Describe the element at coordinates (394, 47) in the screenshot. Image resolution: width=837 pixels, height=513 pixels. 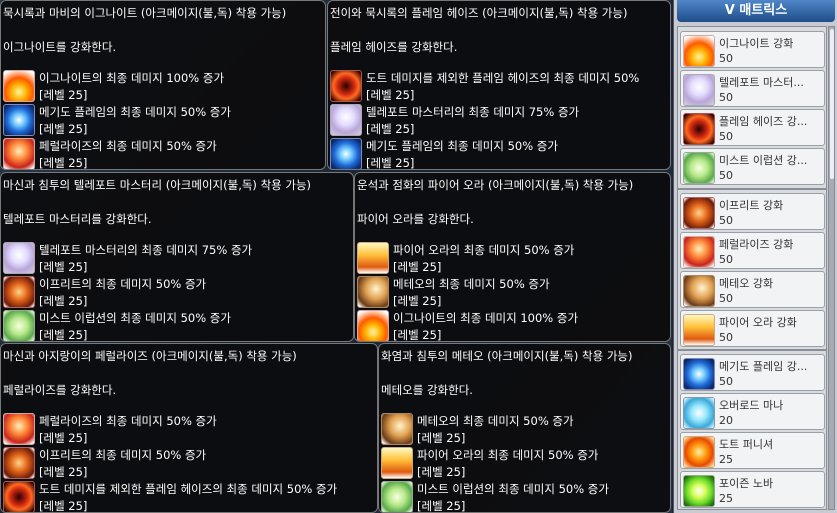
I see `tooltip-description: 플레임 헤이즈를 강화한다.` at that location.